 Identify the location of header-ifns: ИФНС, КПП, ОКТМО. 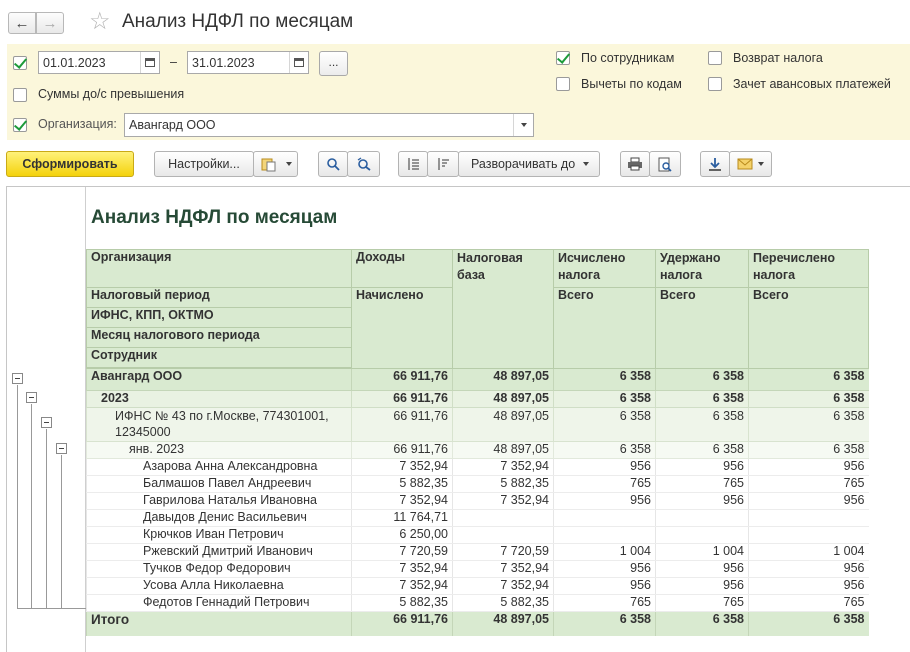
(219, 317).